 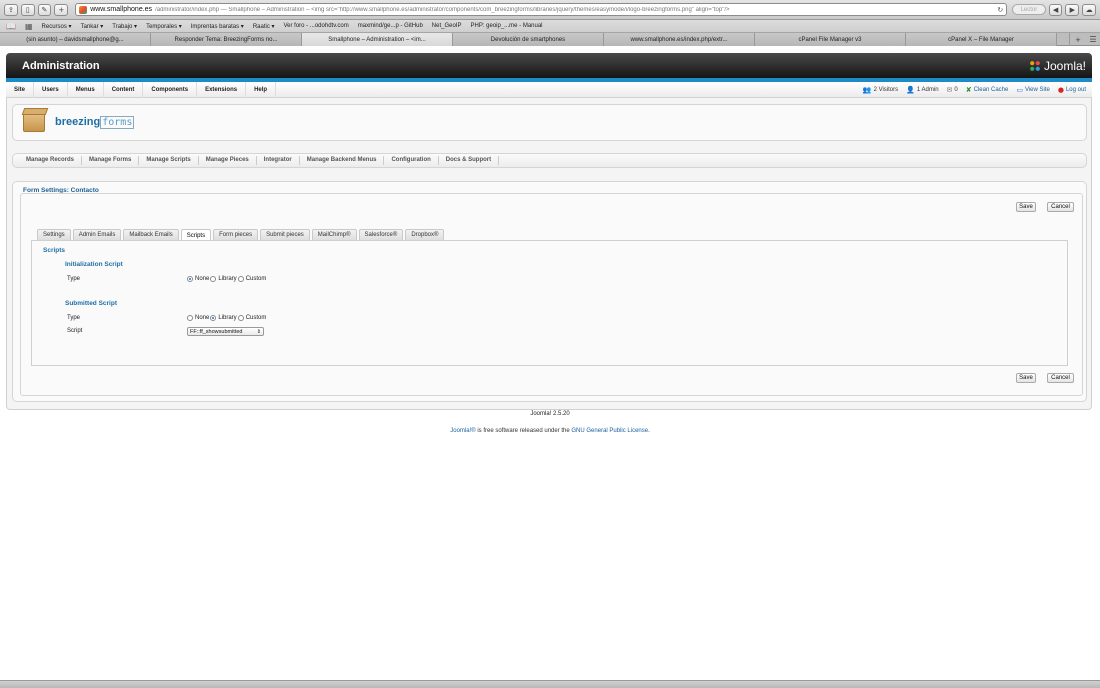 I want to click on menu-item-menus: Menus, so click(x=86, y=89).